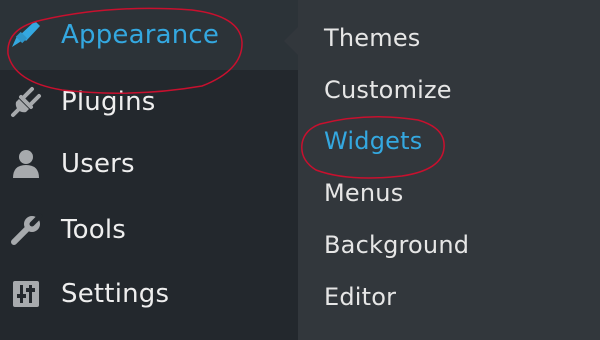  I want to click on submenu-pointer, so click(291, 41).